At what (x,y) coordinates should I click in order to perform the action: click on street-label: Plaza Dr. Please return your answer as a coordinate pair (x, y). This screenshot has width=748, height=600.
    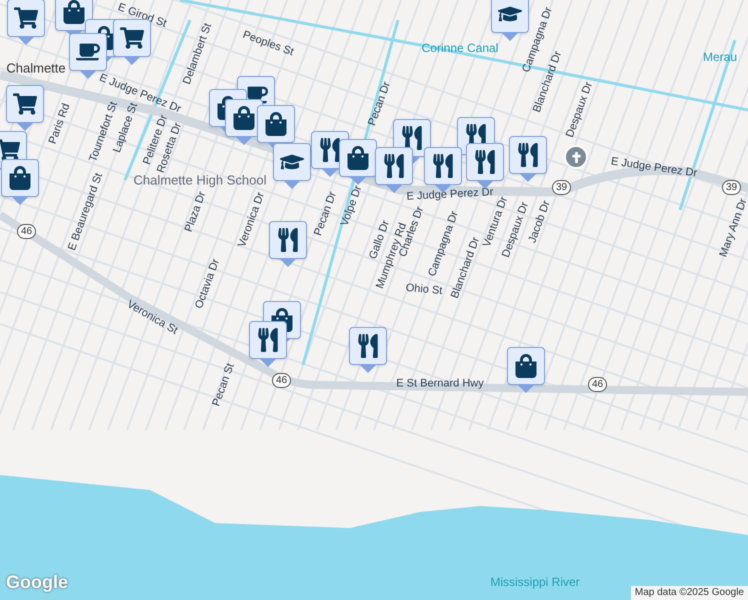
    Looking at the image, I should click on (196, 212).